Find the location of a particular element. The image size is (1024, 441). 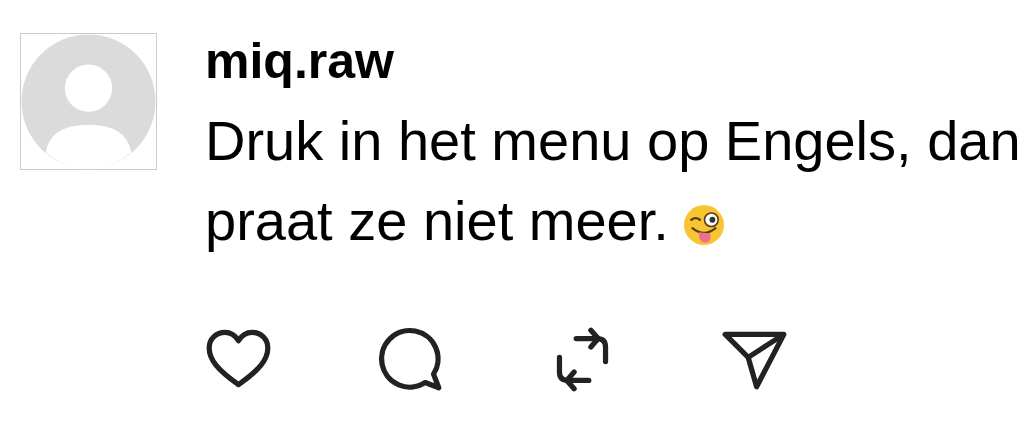

winking-face-icon is located at coordinates (703, 225).